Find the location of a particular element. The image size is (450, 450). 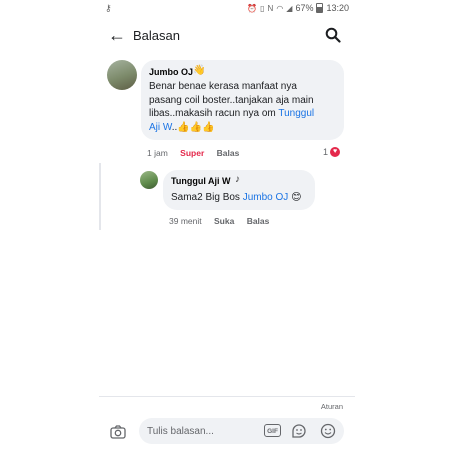

like-count-value: 1 is located at coordinates (326, 152).